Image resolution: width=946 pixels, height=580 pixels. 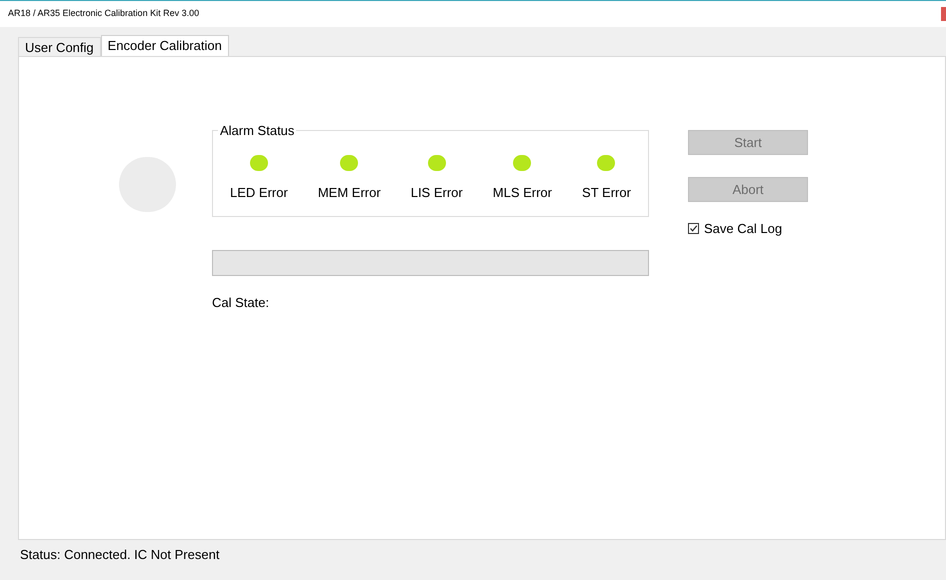 I want to click on checkbox-label: Save Cal Log, so click(x=743, y=229).